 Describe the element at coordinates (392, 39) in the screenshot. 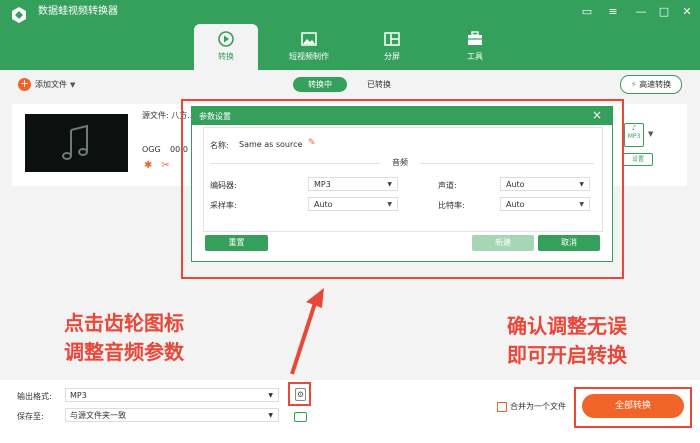

I see `split-screen-icon` at that location.